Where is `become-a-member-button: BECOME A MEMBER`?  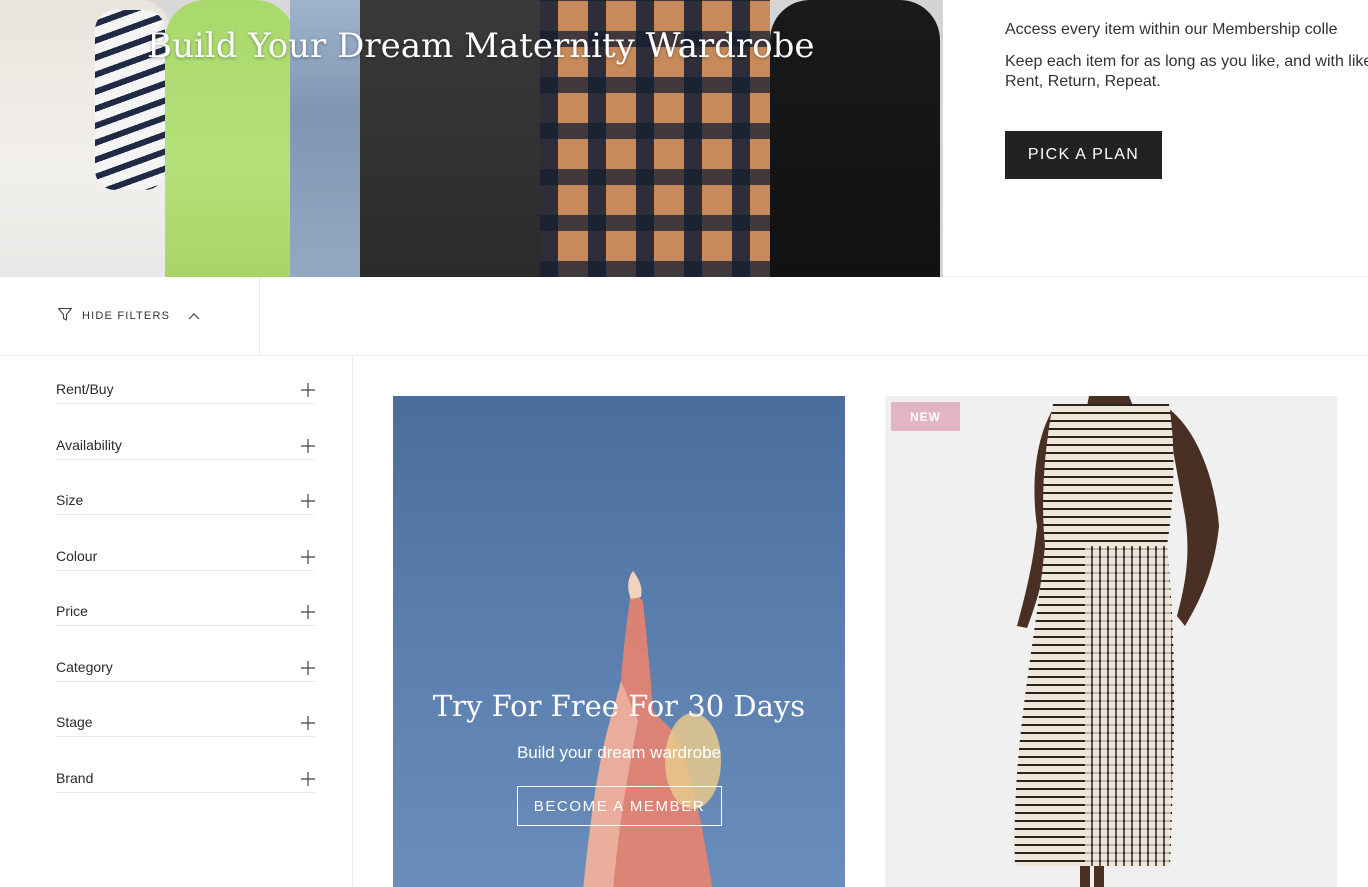
become-a-member-button: BECOME A MEMBER is located at coordinates (619, 806).